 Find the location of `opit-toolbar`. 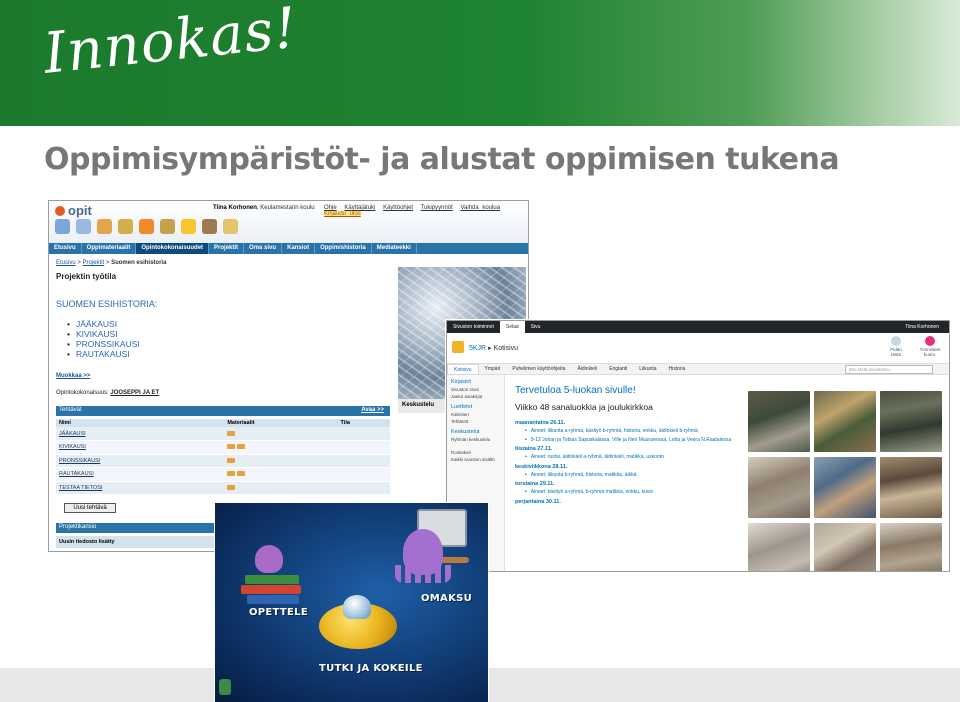

opit-toolbar is located at coordinates (146, 226).